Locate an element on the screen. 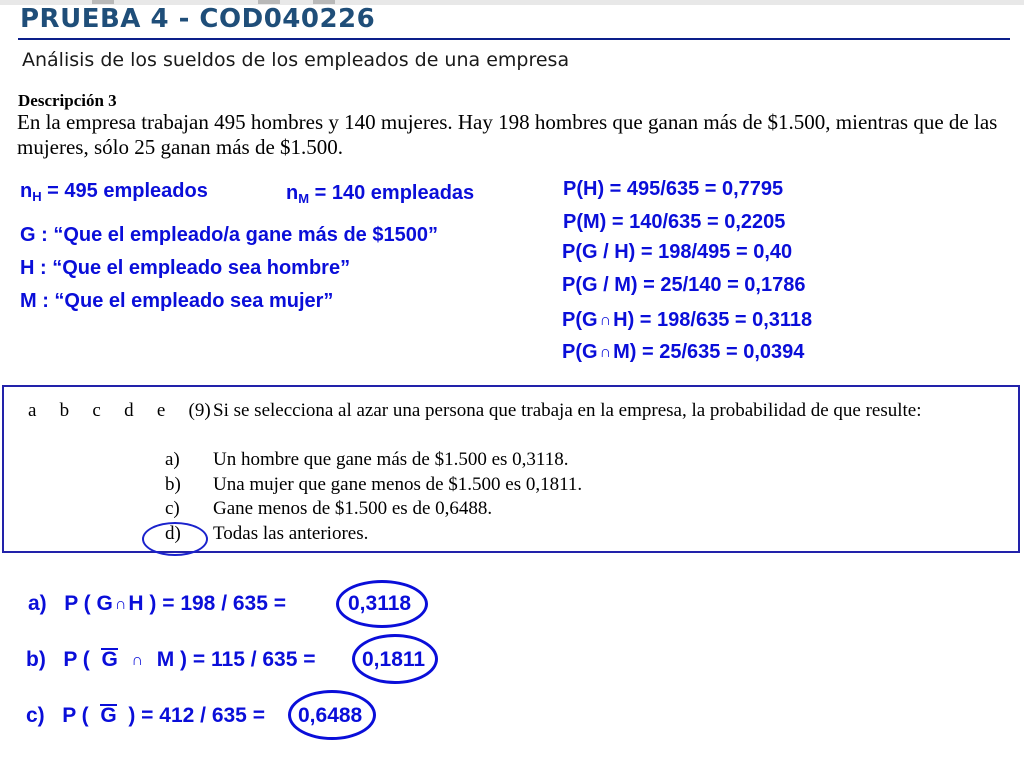 The image size is (1024, 768). selected-option-circle is located at coordinates (175, 539).